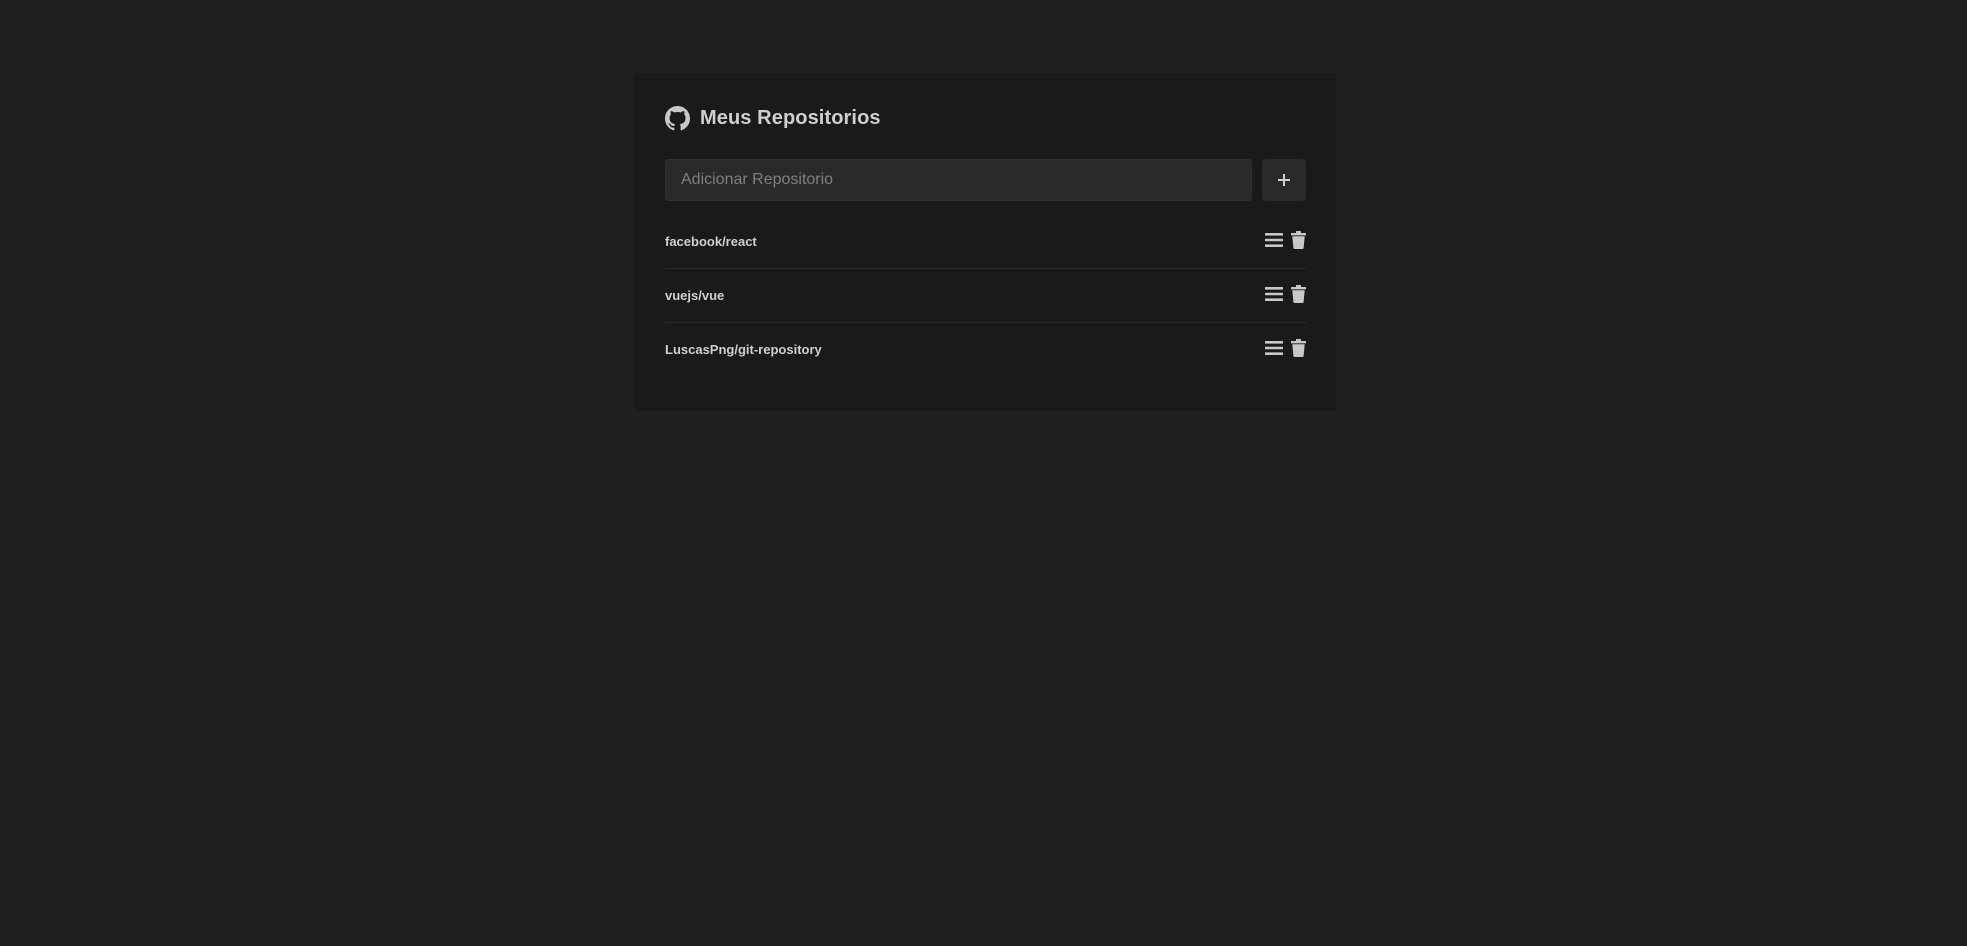 This screenshot has width=1967, height=946. I want to click on repository-input, so click(958, 180).